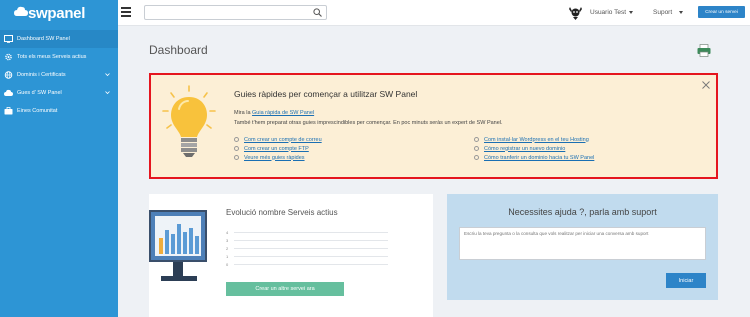 The height and width of the screenshot is (317, 750). I want to click on cloud-icon, so click(8, 93).